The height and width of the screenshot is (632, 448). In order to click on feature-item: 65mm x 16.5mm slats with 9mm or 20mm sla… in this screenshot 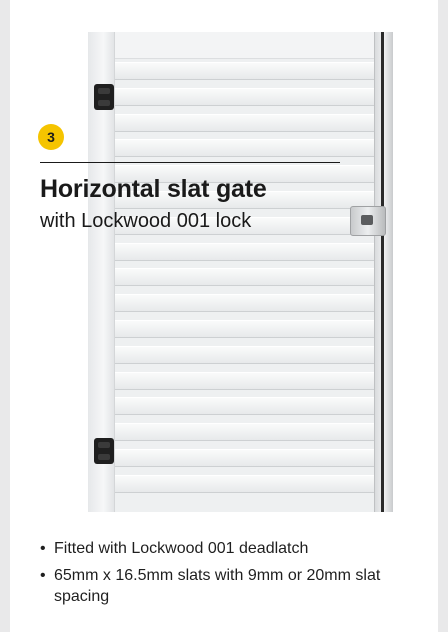, I will do `click(225, 586)`.